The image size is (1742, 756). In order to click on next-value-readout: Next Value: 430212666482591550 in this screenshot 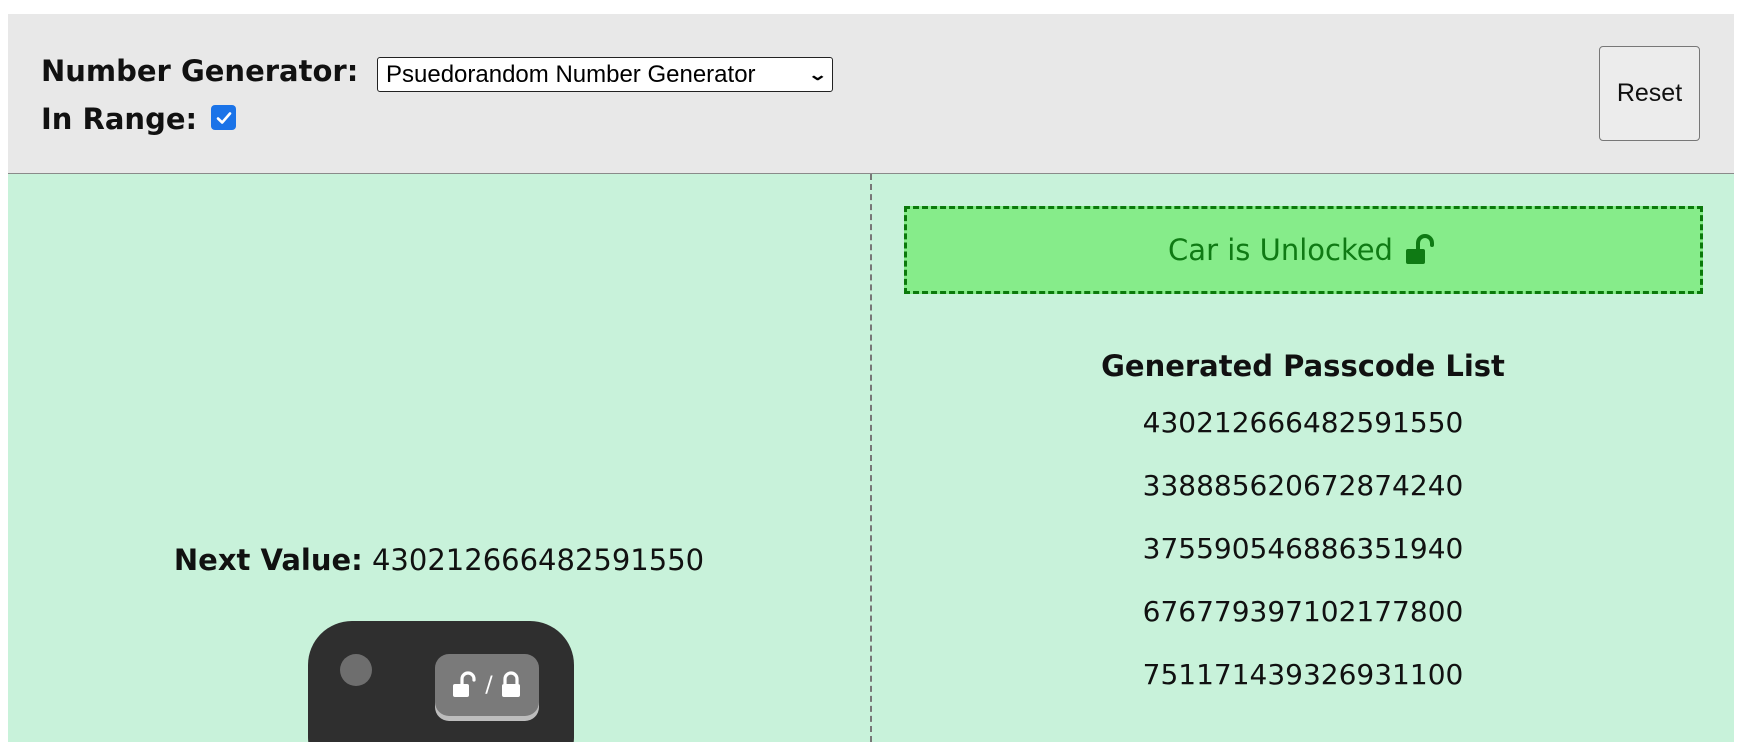, I will do `click(439, 560)`.